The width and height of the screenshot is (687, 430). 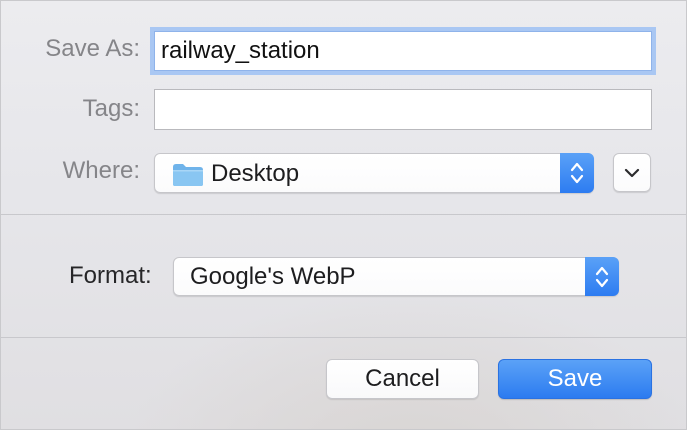 I want to click on format-selected: Google's WebP, so click(x=273, y=276).